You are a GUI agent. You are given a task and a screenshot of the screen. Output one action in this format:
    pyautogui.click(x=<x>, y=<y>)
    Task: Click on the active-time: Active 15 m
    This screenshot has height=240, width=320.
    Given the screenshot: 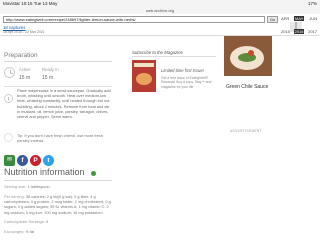 What is the action you would take?
    pyautogui.click(x=25, y=74)
    